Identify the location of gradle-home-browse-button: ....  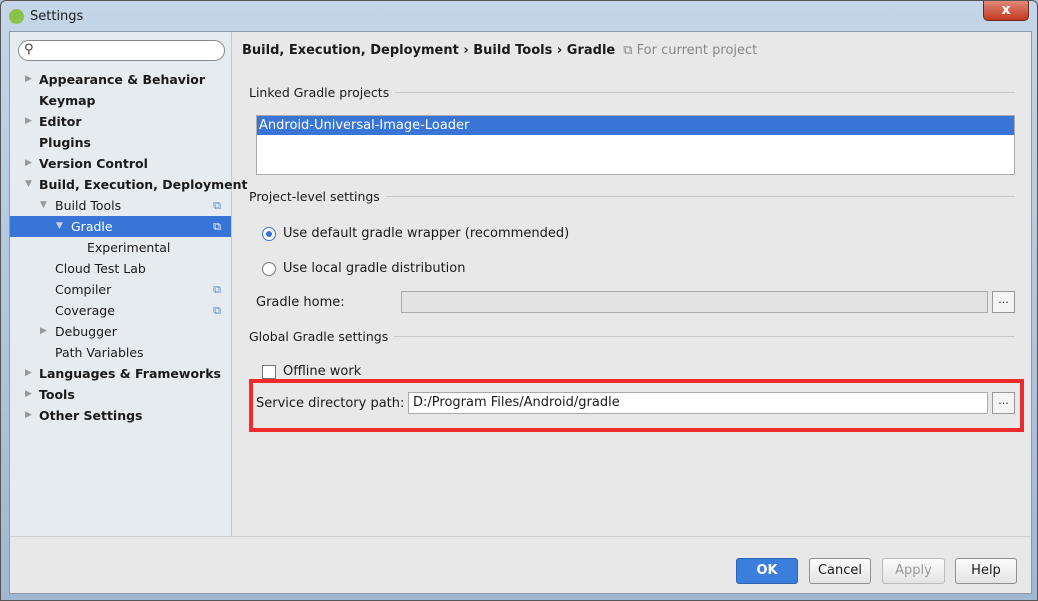
(1003, 302).